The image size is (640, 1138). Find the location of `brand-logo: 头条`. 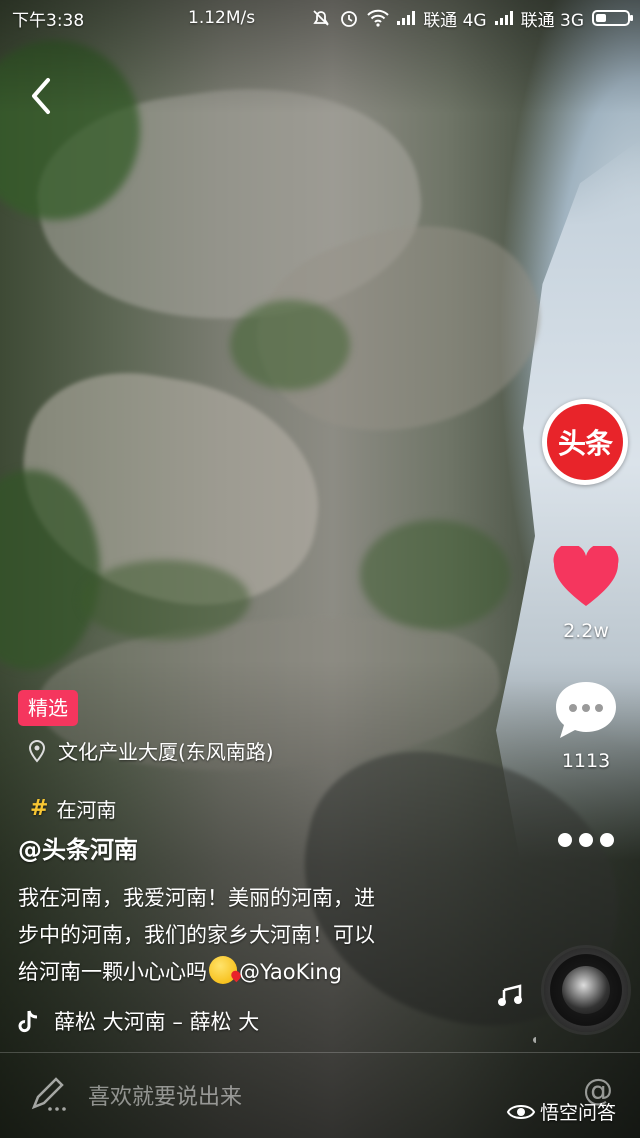

brand-logo: 头条 is located at coordinates (585, 442).